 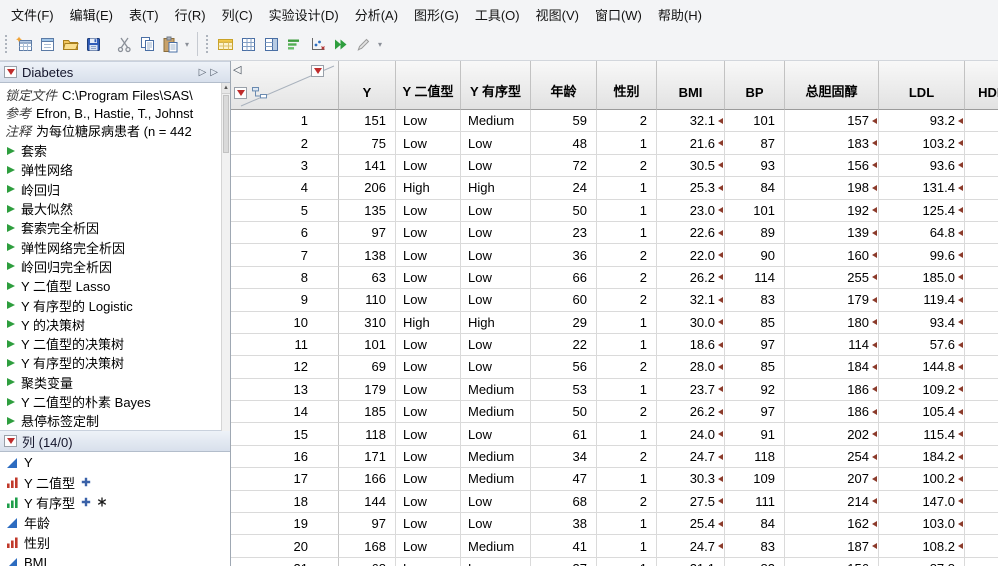 What do you see at coordinates (564, 546) in the screenshot?
I see `data-cell: 41` at bounding box center [564, 546].